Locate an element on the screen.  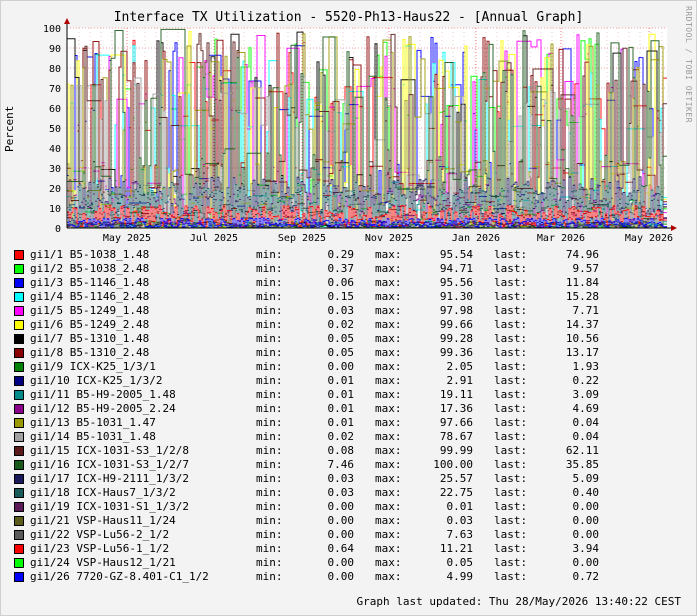
max-value: 17.36 is located at coordinates (456, 408).